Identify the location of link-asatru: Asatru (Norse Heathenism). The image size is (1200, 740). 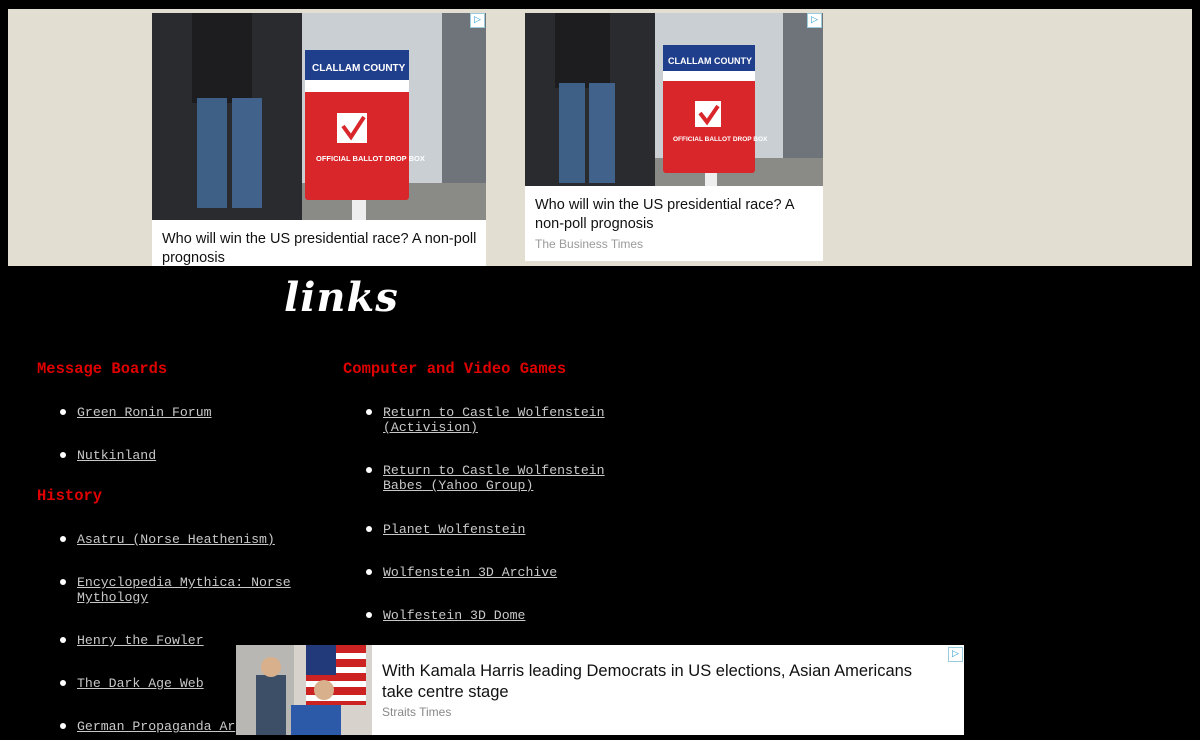
(176, 539).